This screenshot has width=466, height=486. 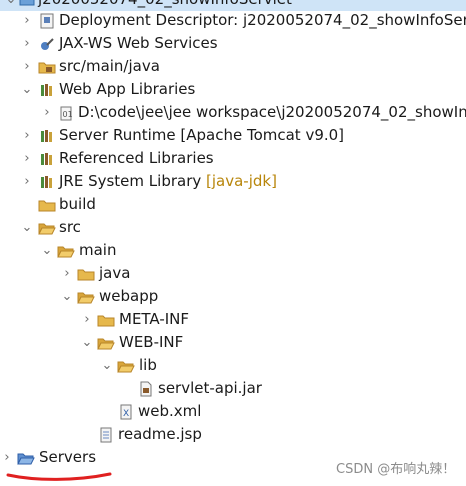 I want to click on tree-item-main: ⌄ main, so click(x=233, y=250).